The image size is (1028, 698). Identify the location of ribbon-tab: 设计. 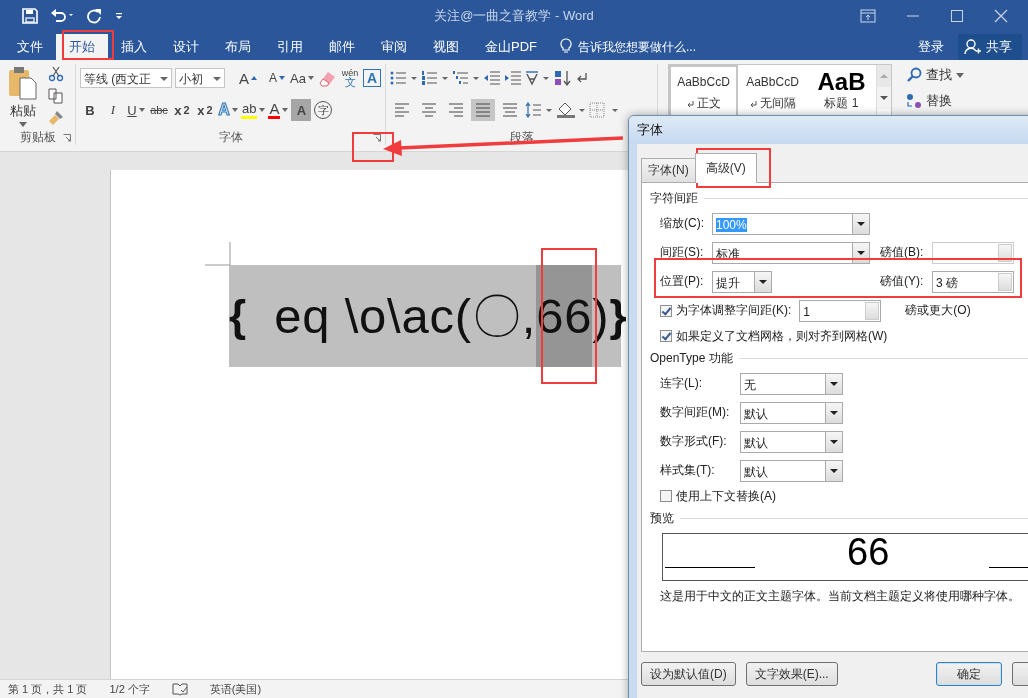
(186, 47).